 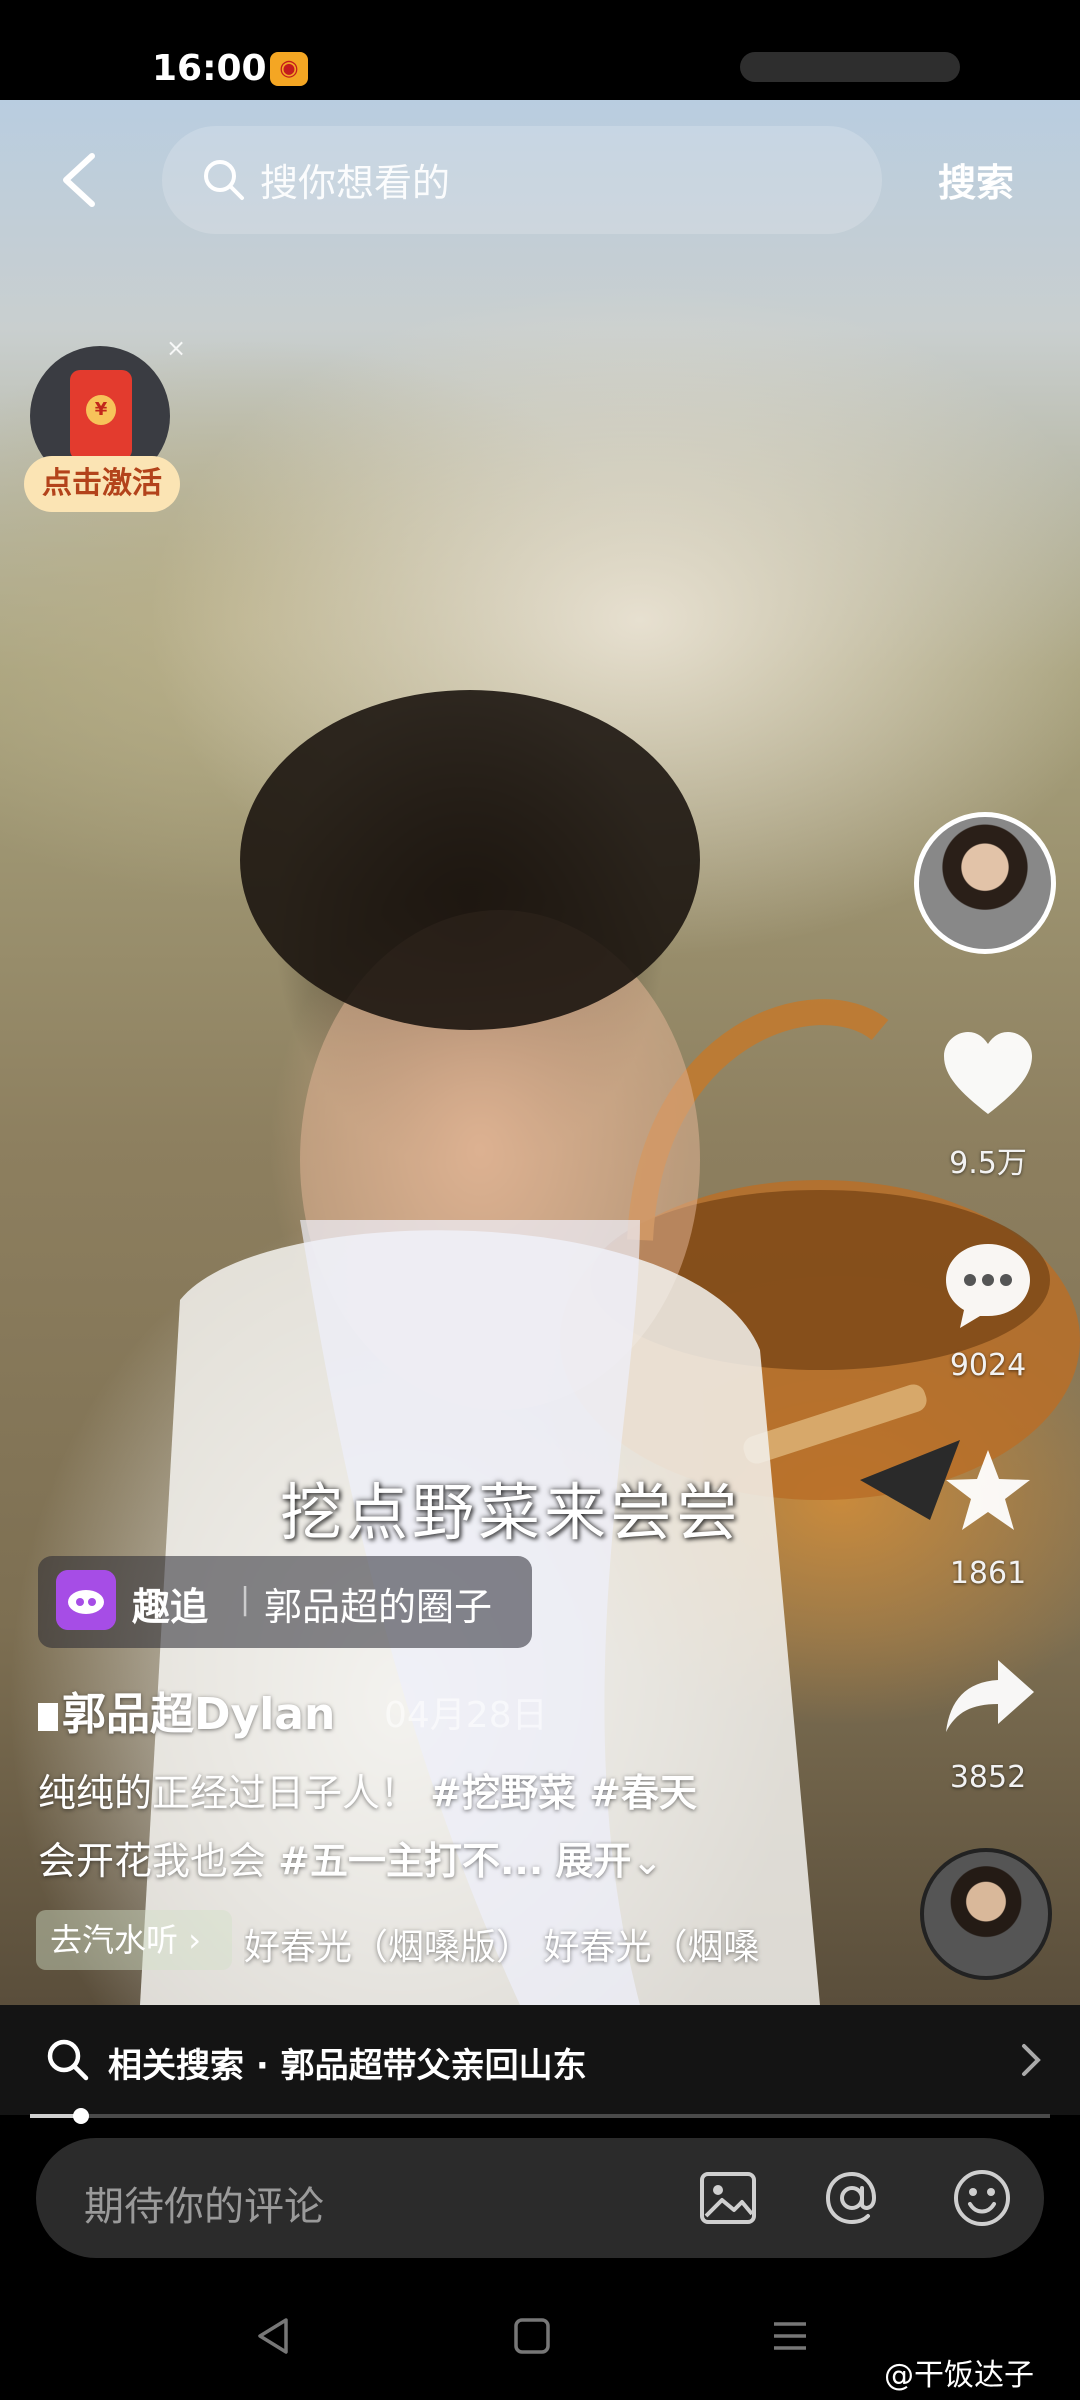 What do you see at coordinates (355, 183) in the screenshot?
I see `search-placeholder: 搜你想看的` at bounding box center [355, 183].